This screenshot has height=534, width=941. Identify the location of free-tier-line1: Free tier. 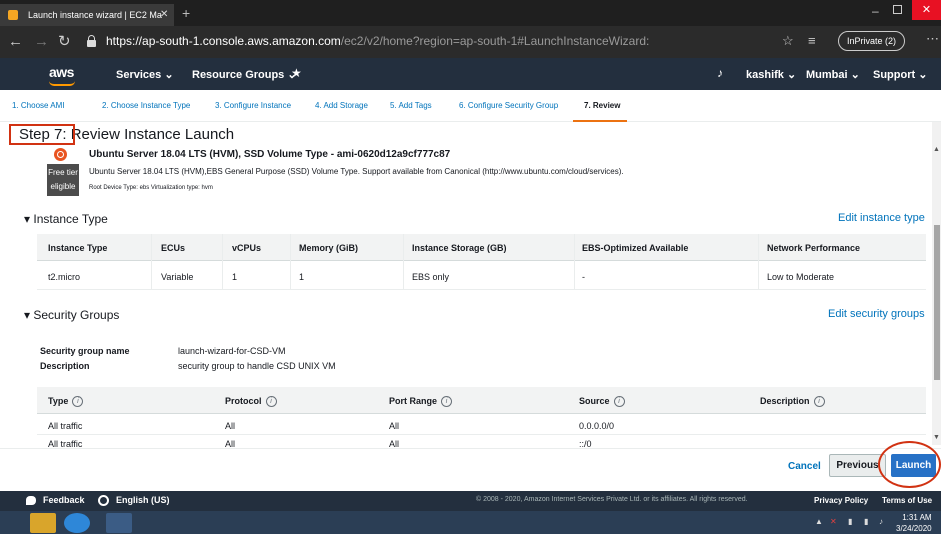
(63, 172).